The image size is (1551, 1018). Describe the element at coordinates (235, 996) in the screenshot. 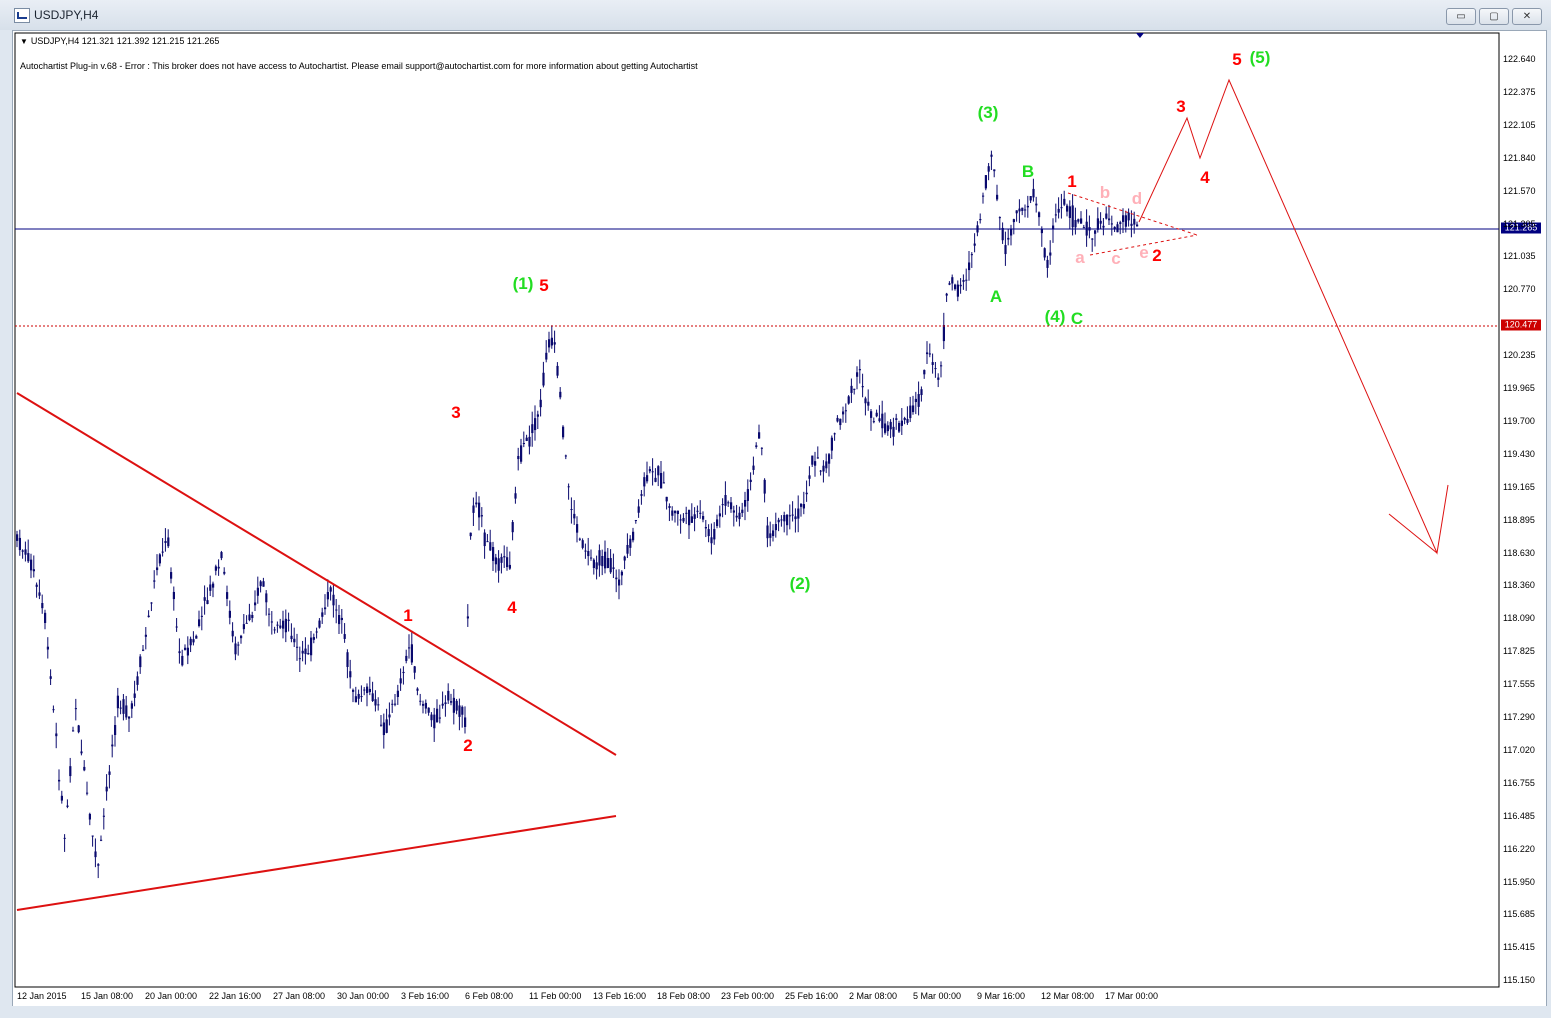

I see `time-tick-label: 22 Jan 16:00` at that location.